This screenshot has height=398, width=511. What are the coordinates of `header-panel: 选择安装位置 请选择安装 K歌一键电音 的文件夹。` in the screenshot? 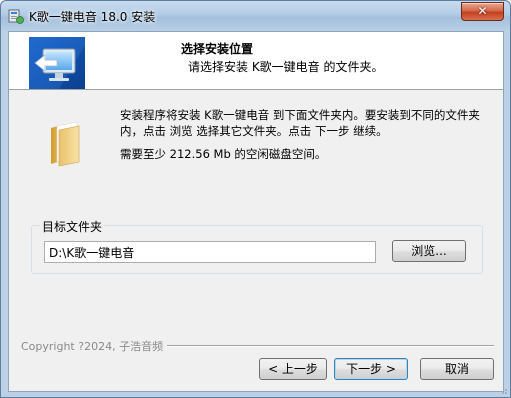 It's located at (256, 61).